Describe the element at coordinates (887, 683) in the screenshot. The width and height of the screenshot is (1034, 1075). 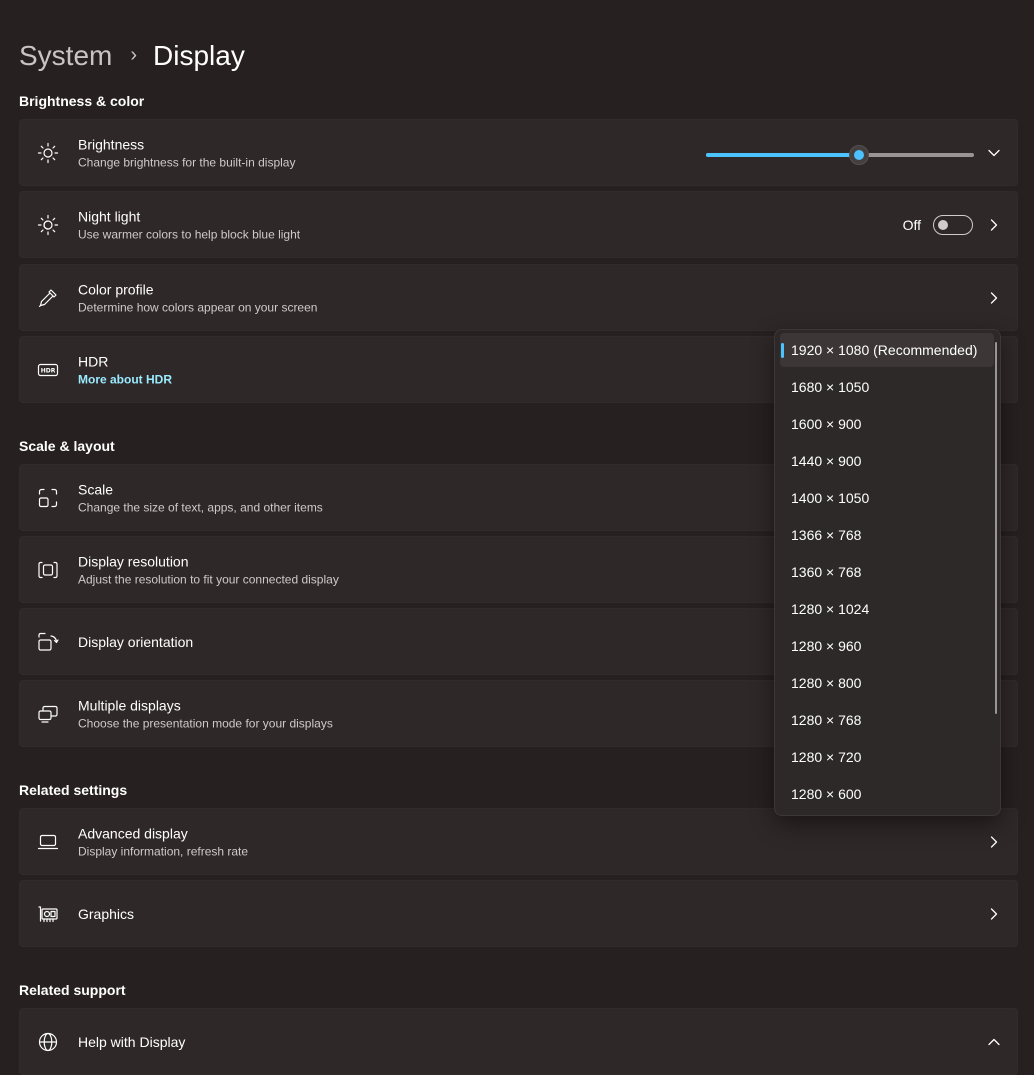
I see `resolution-option: 1280 × 800` at that location.